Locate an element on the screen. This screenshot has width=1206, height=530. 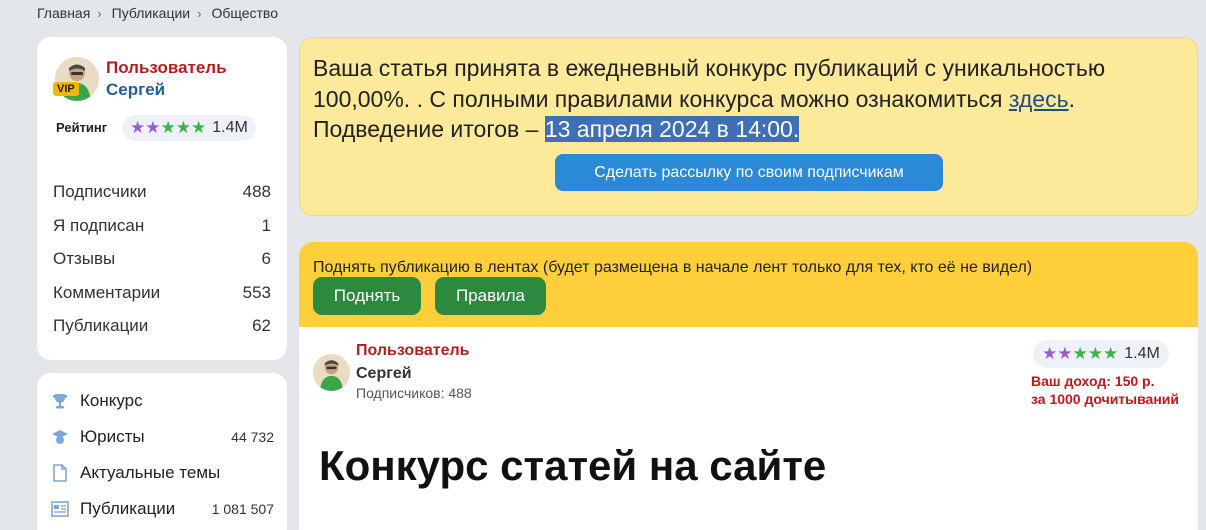
vip-badge: VIP is located at coordinates (66, 89).